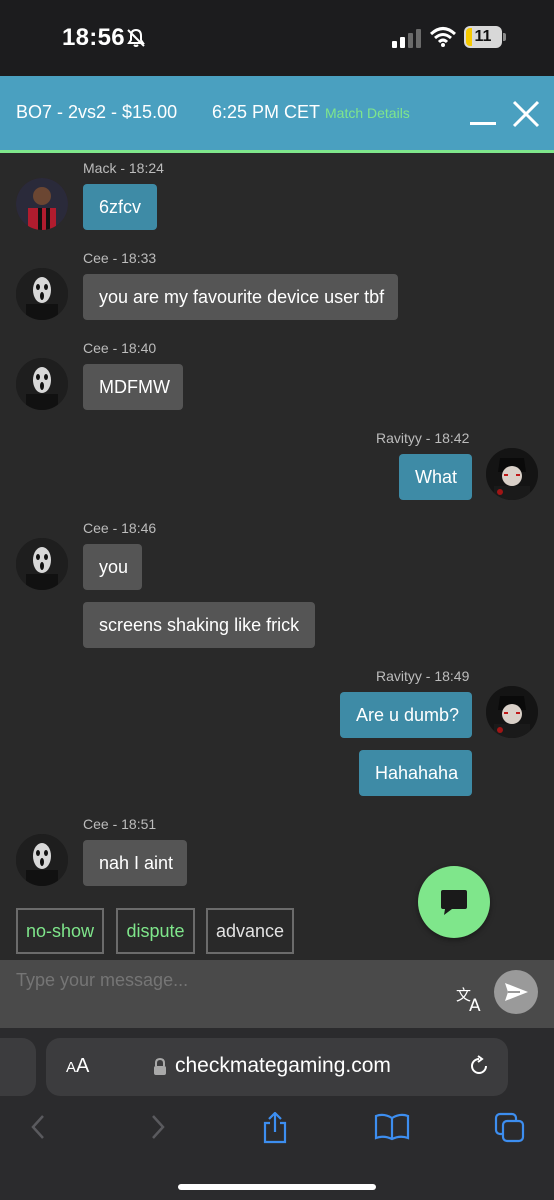  I want to click on message-bubble: Are u dumb?, so click(406, 715).